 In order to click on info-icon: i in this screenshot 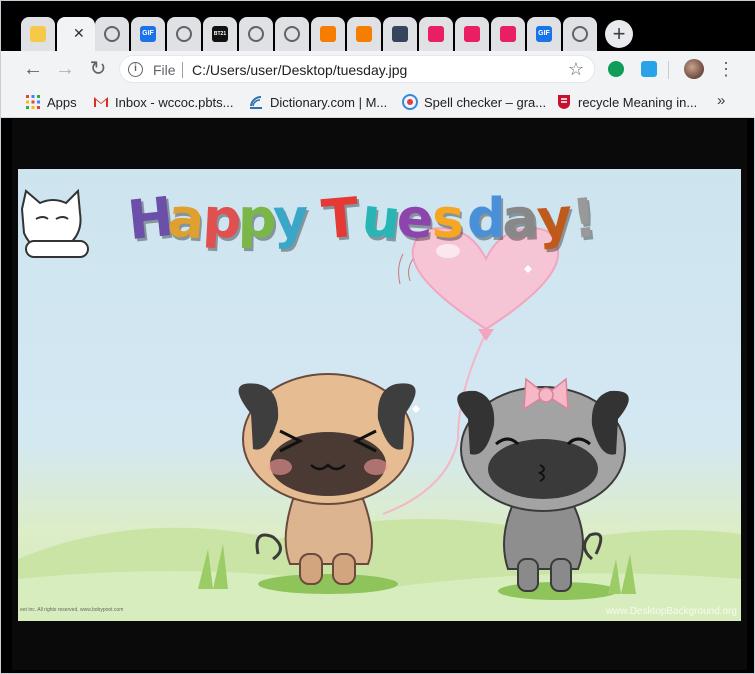, I will do `click(135, 69)`.